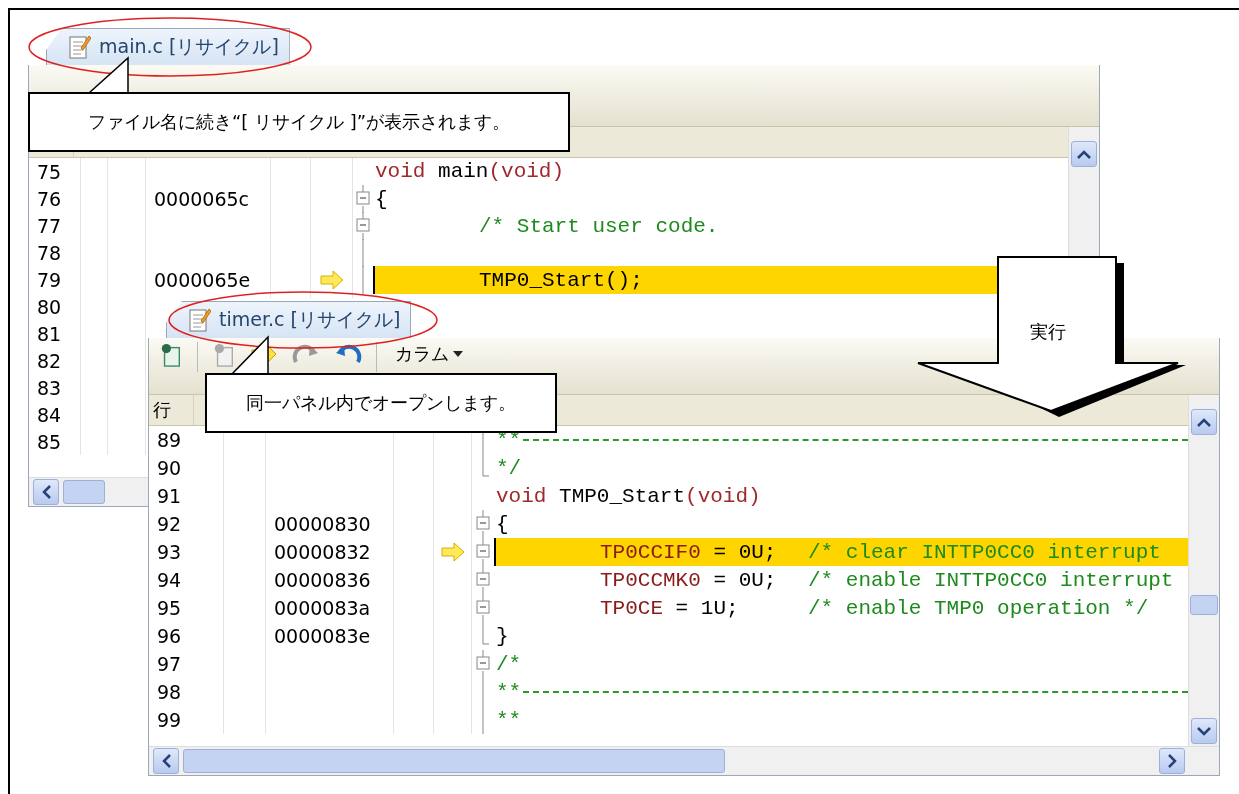 The width and height of the screenshot is (1239, 794). Describe the element at coordinates (55, 387) in the screenshot. I see `line-number: 83` at that location.